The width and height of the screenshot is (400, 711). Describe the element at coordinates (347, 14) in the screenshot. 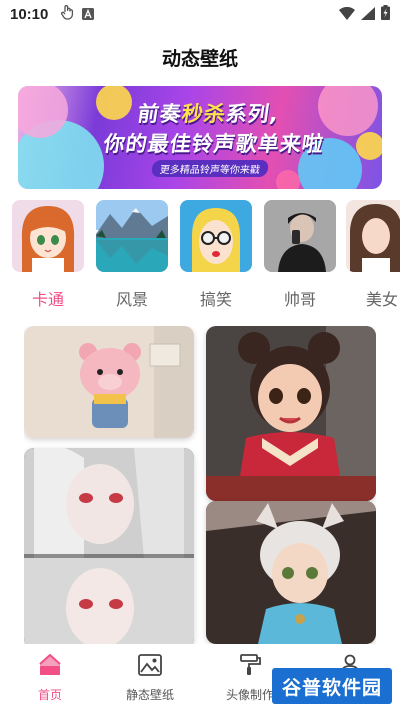

I see `wifi-icon` at that location.